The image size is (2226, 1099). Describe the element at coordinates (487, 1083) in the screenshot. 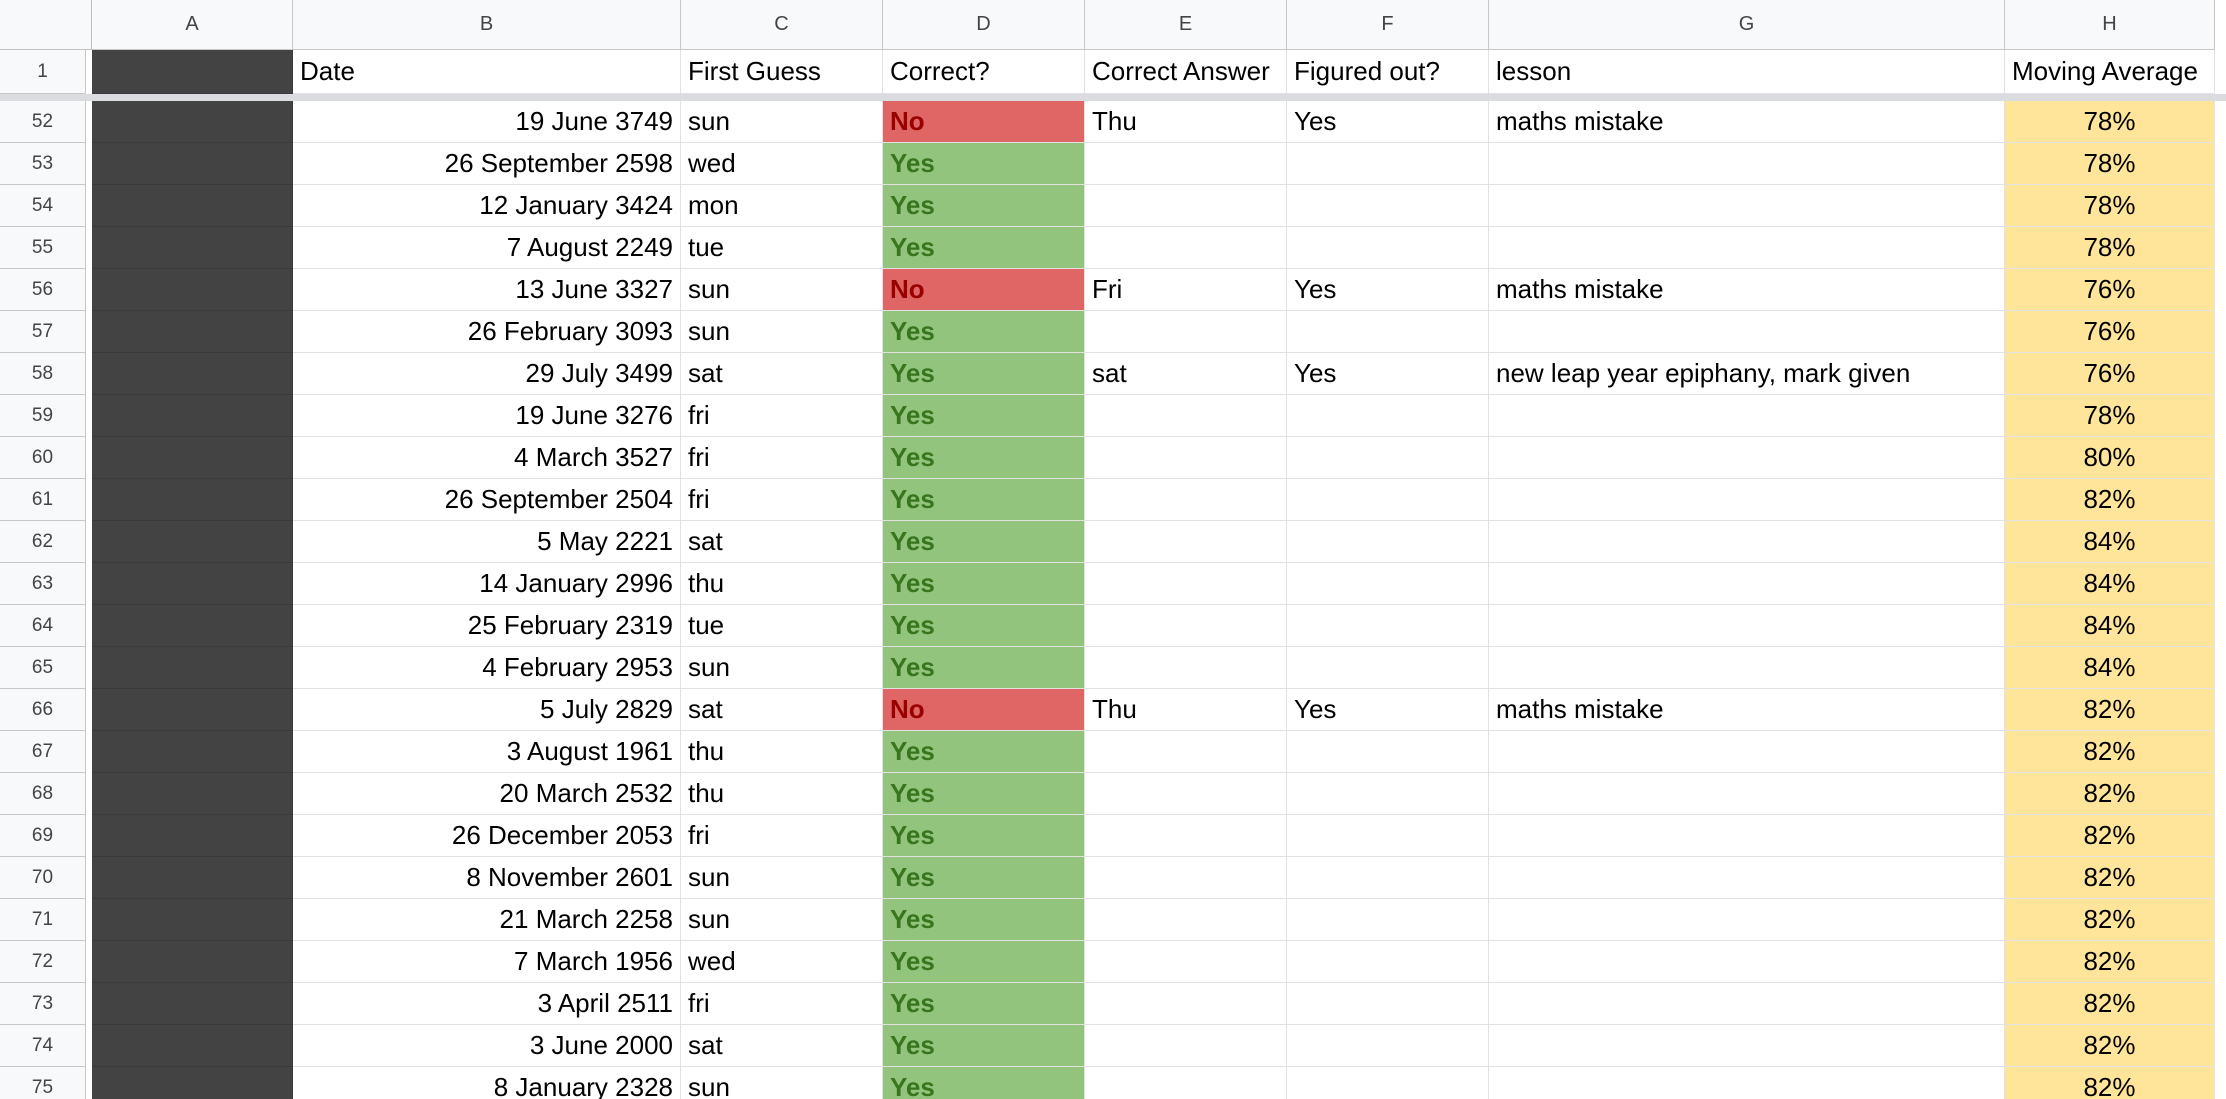

I see `date-cell: 8 January 2328` at that location.